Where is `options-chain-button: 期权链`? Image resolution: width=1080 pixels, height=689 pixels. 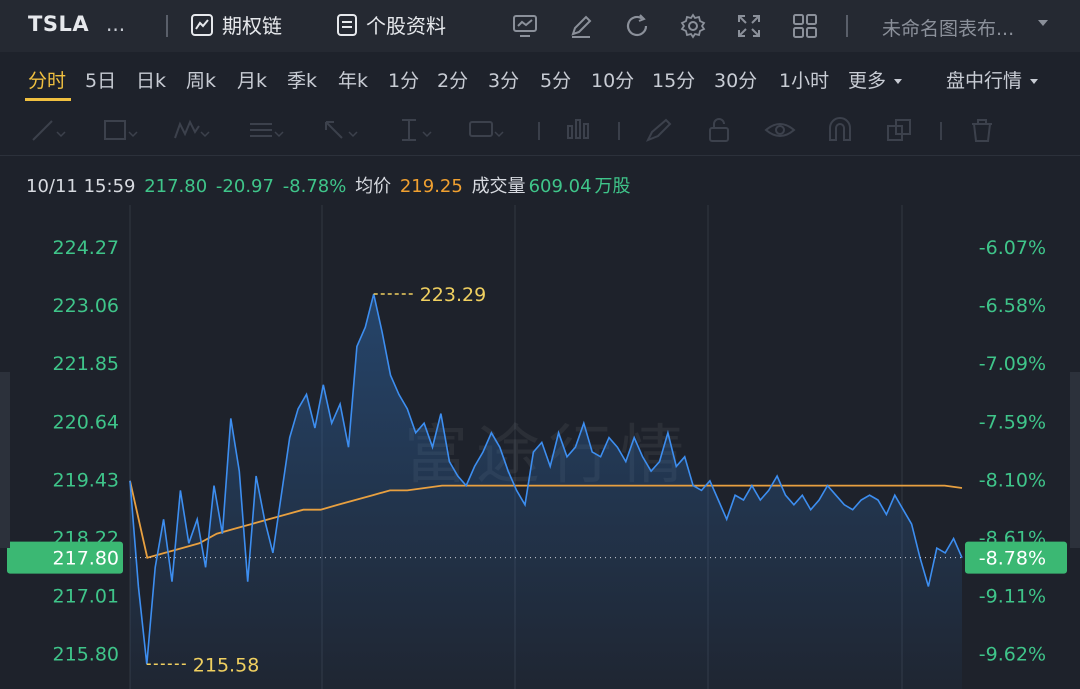
options-chain-button: 期权链 is located at coordinates (236, 24).